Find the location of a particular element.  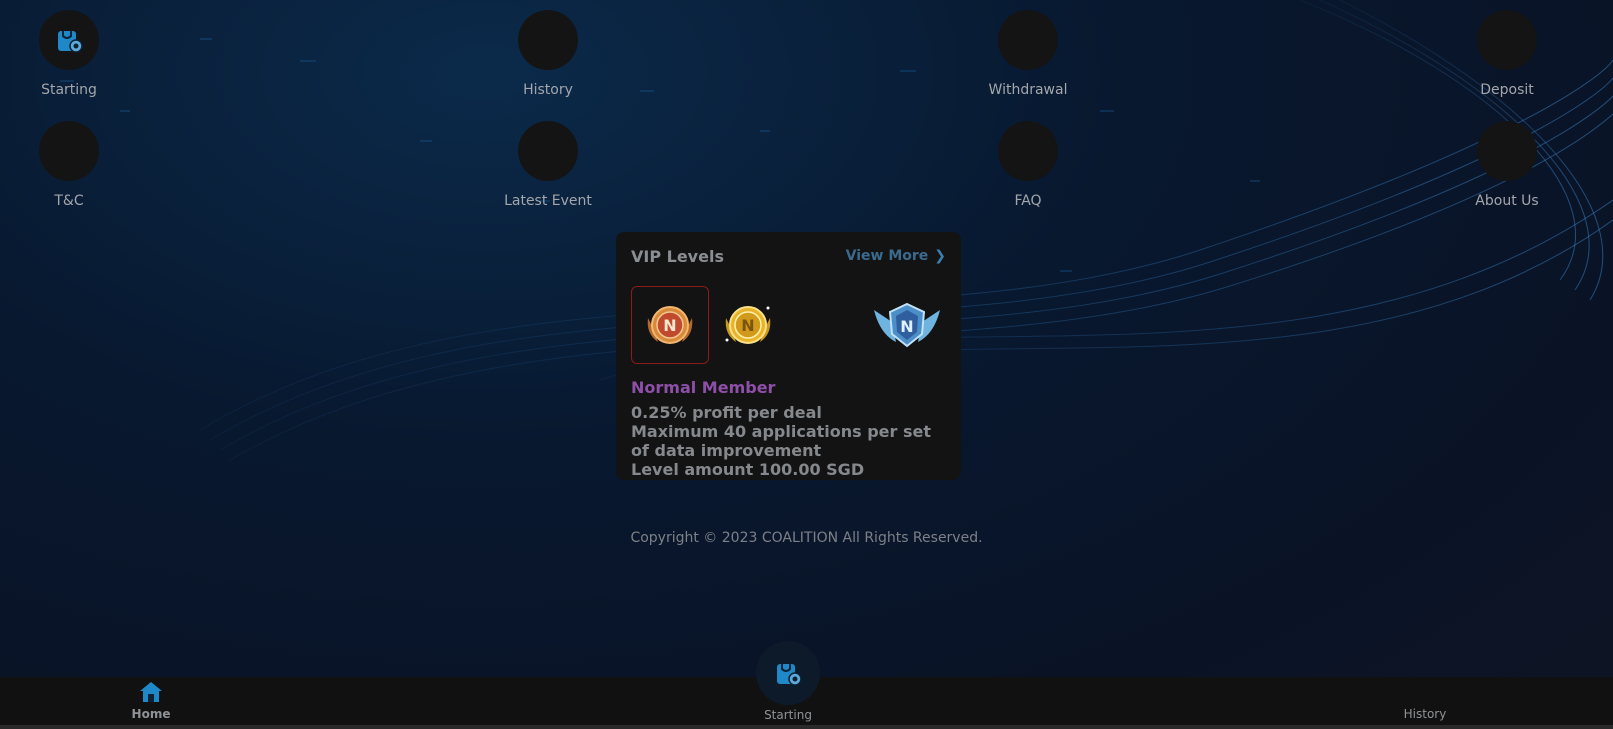

about-icon is located at coordinates (1507, 151).